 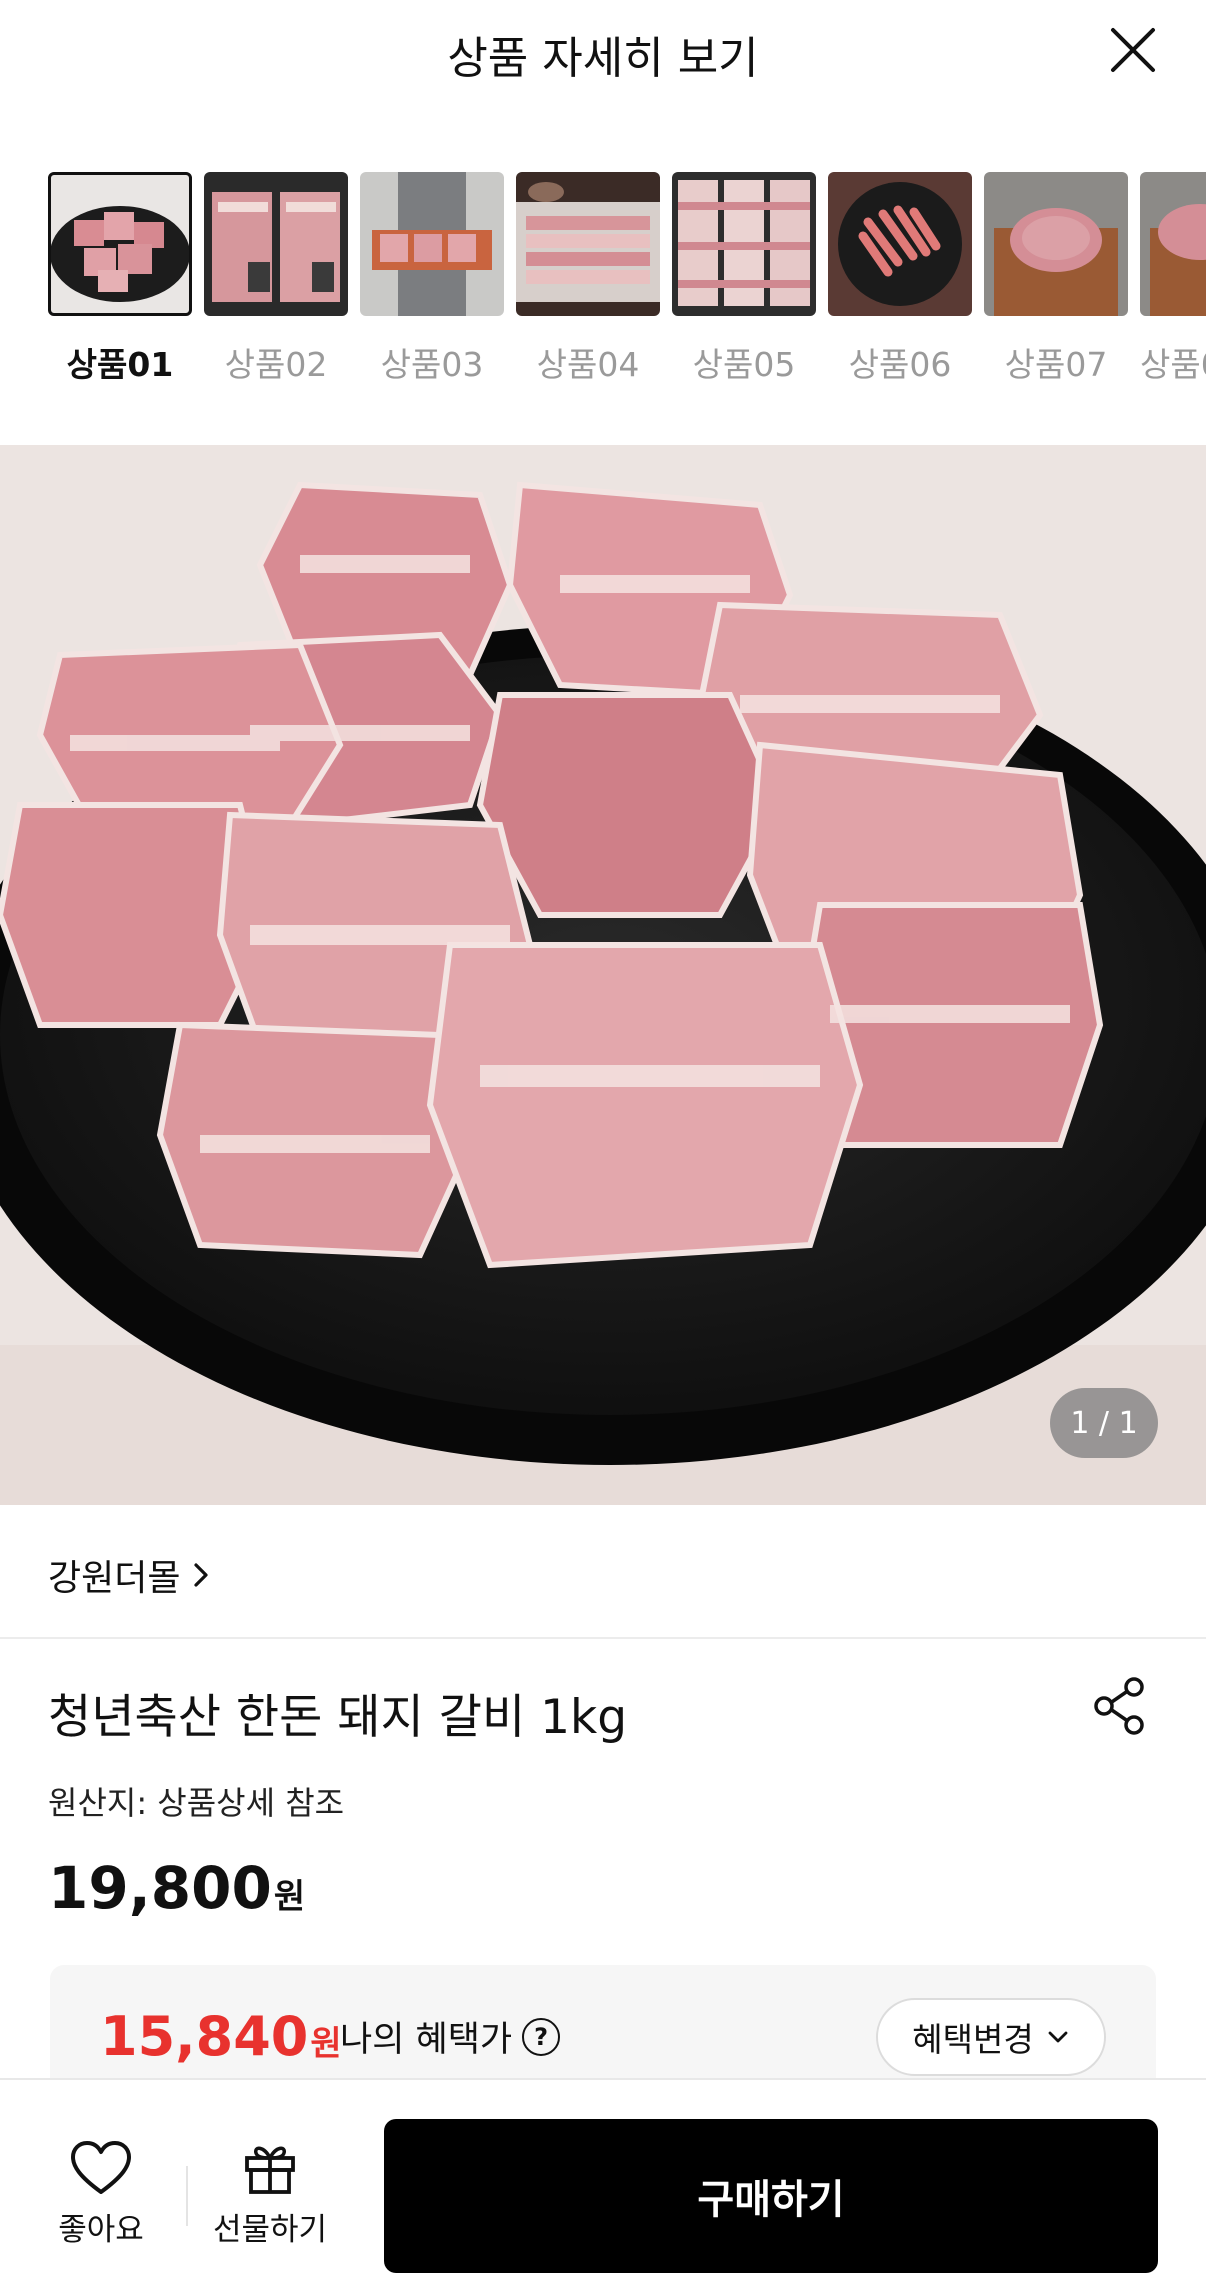 What do you see at coordinates (603, 1572) in the screenshot?
I see `store-row: 강원더몰` at bounding box center [603, 1572].